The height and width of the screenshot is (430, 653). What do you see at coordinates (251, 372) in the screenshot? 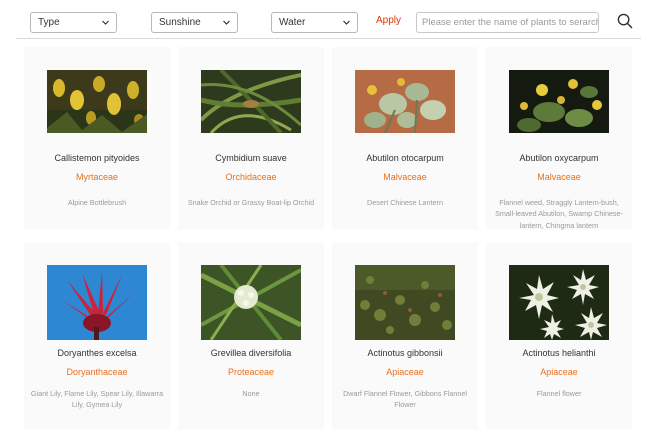
I see `plant-family: Proteaceae` at bounding box center [251, 372].